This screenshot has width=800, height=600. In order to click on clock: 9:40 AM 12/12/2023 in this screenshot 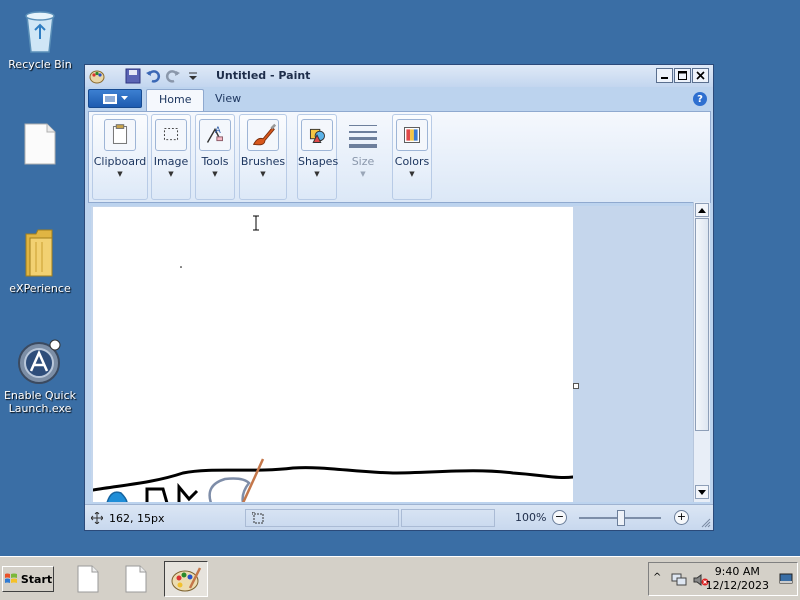, I will do `click(737, 579)`.